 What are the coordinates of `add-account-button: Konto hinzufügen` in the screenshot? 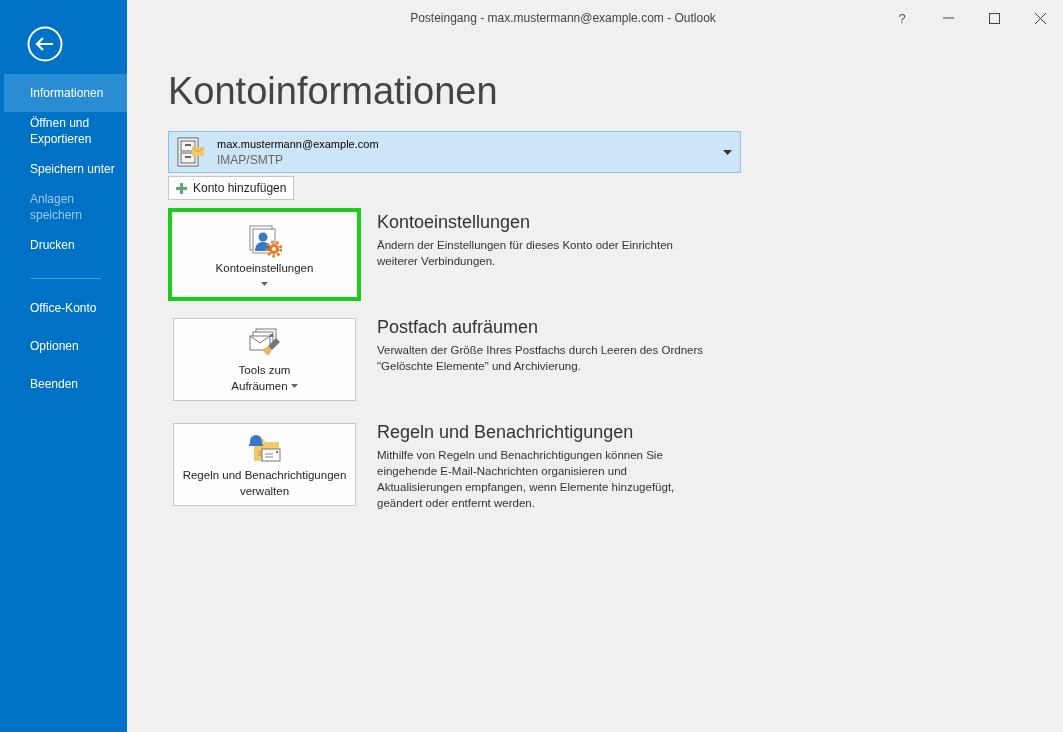 It's located at (231, 188).